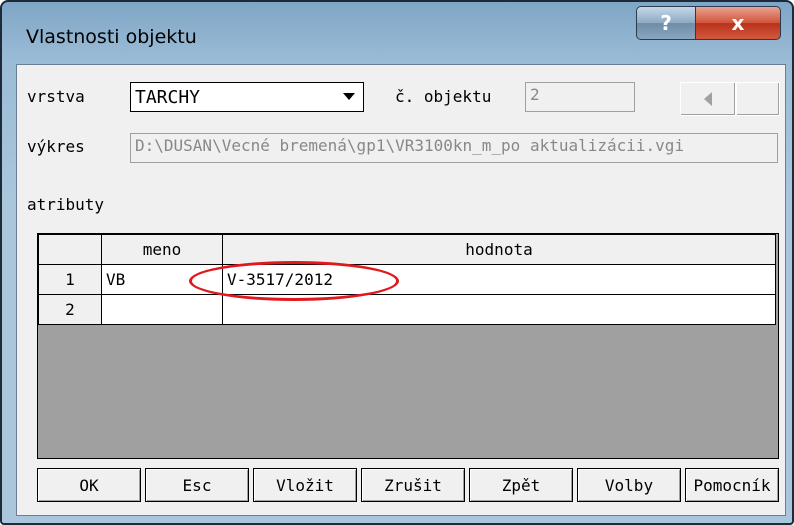  Describe the element at coordinates (629, 485) in the screenshot. I see `volby-button: Volby` at that location.